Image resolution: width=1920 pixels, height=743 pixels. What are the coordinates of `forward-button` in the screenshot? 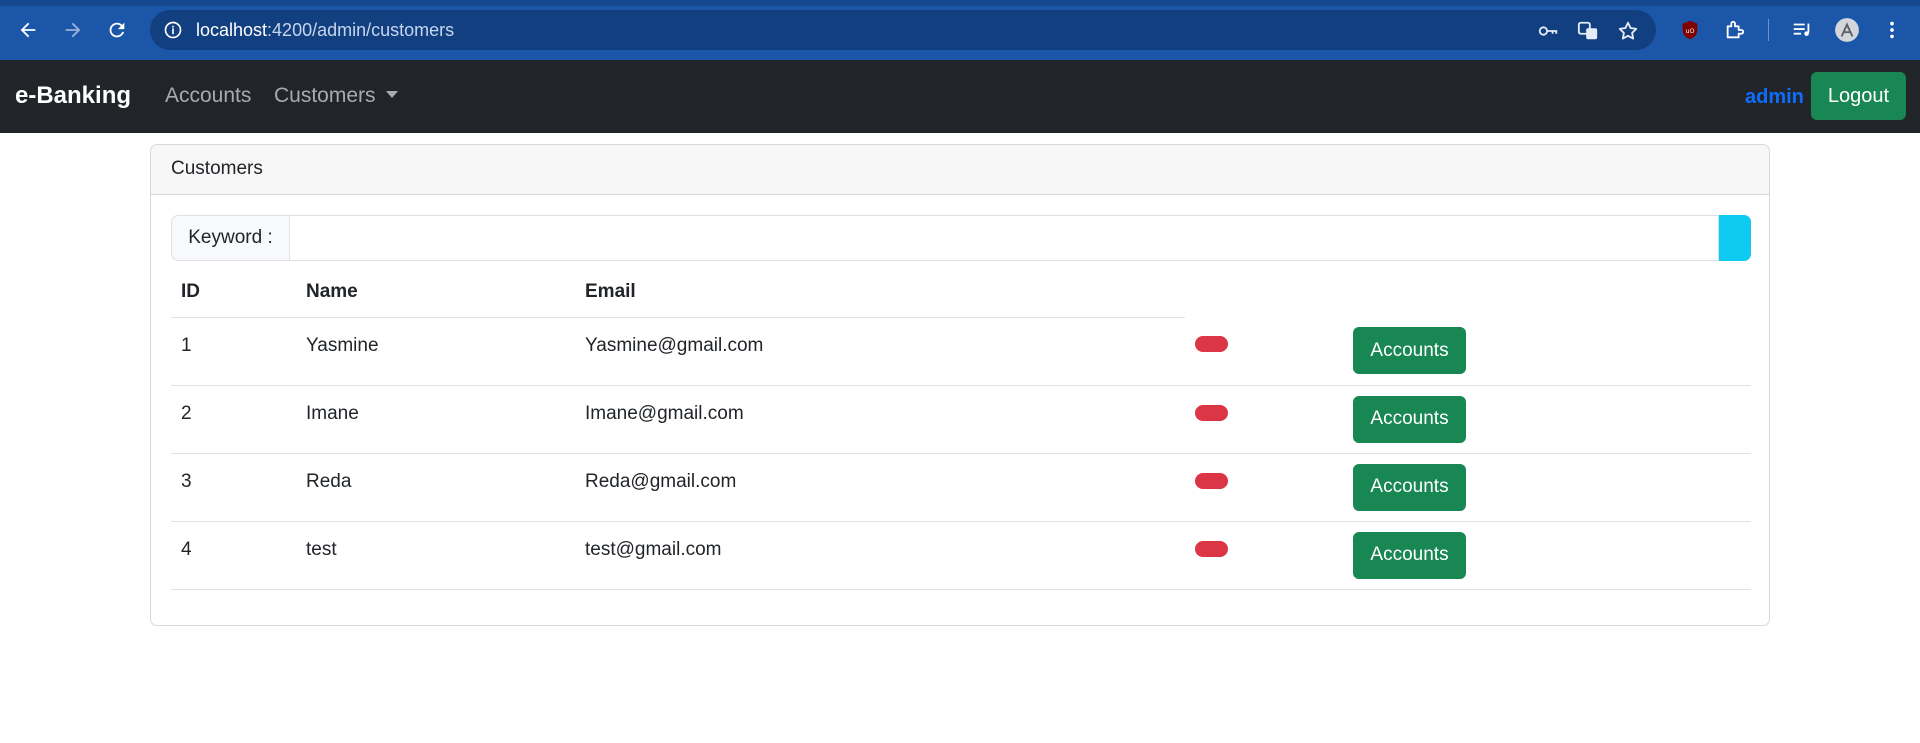 It's located at (73, 30).